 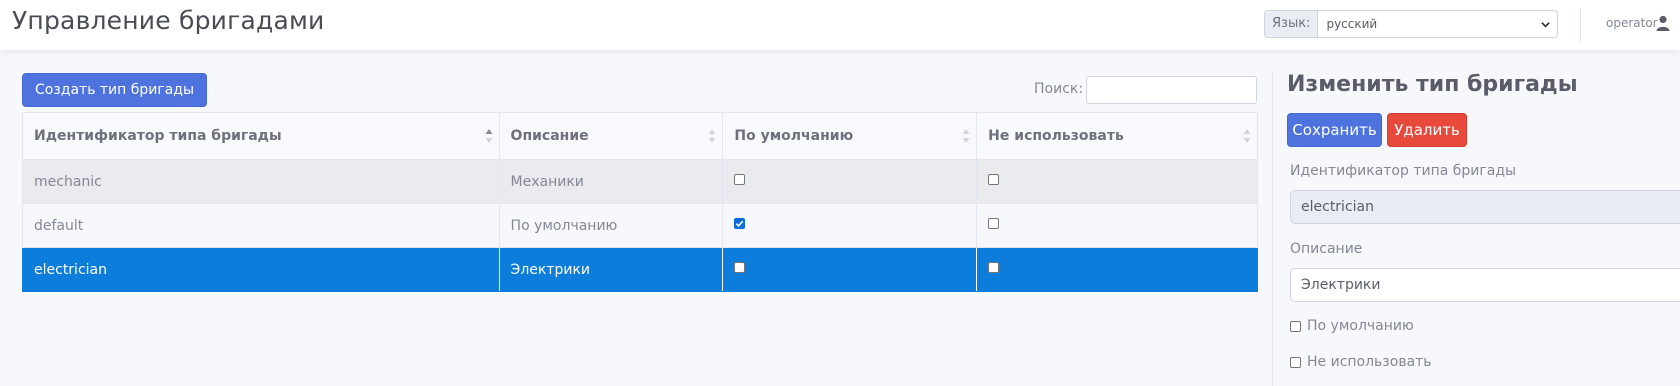 I want to click on default-checkbox-row: По умолчанию, so click(x=1352, y=326).